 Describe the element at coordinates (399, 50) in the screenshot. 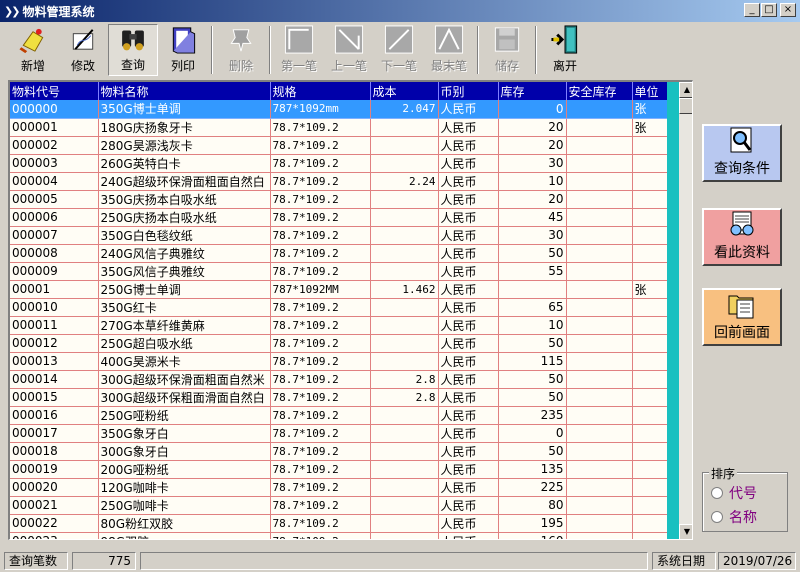

I see `next-record-button: 下一笔` at that location.